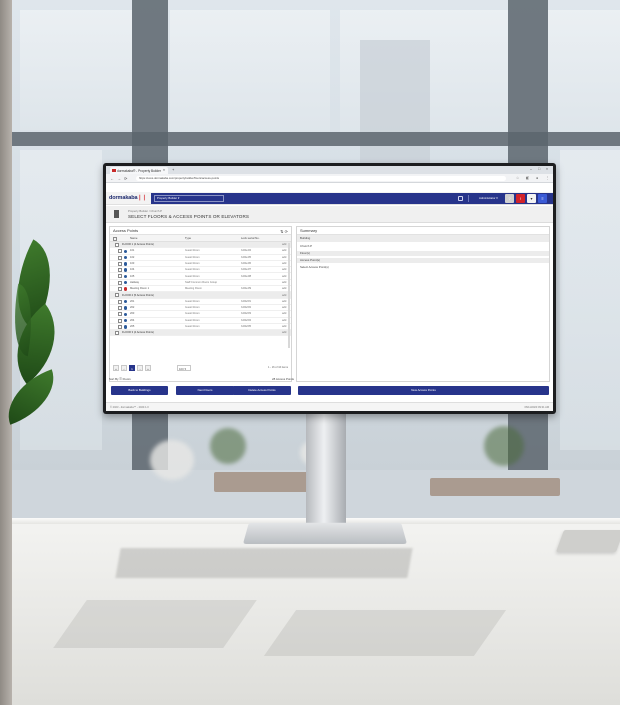  Describe the element at coordinates (542, 198) in the screenshot. I see `menu-icon: ≡` at that location.